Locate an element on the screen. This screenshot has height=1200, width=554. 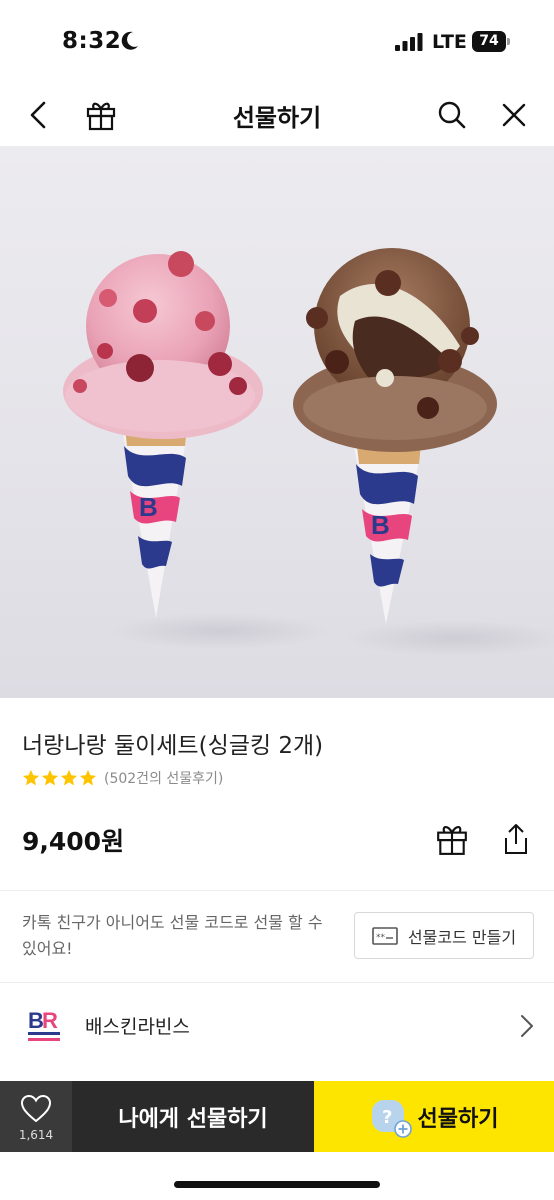
signal-icon is located at coordinates (409, 42).